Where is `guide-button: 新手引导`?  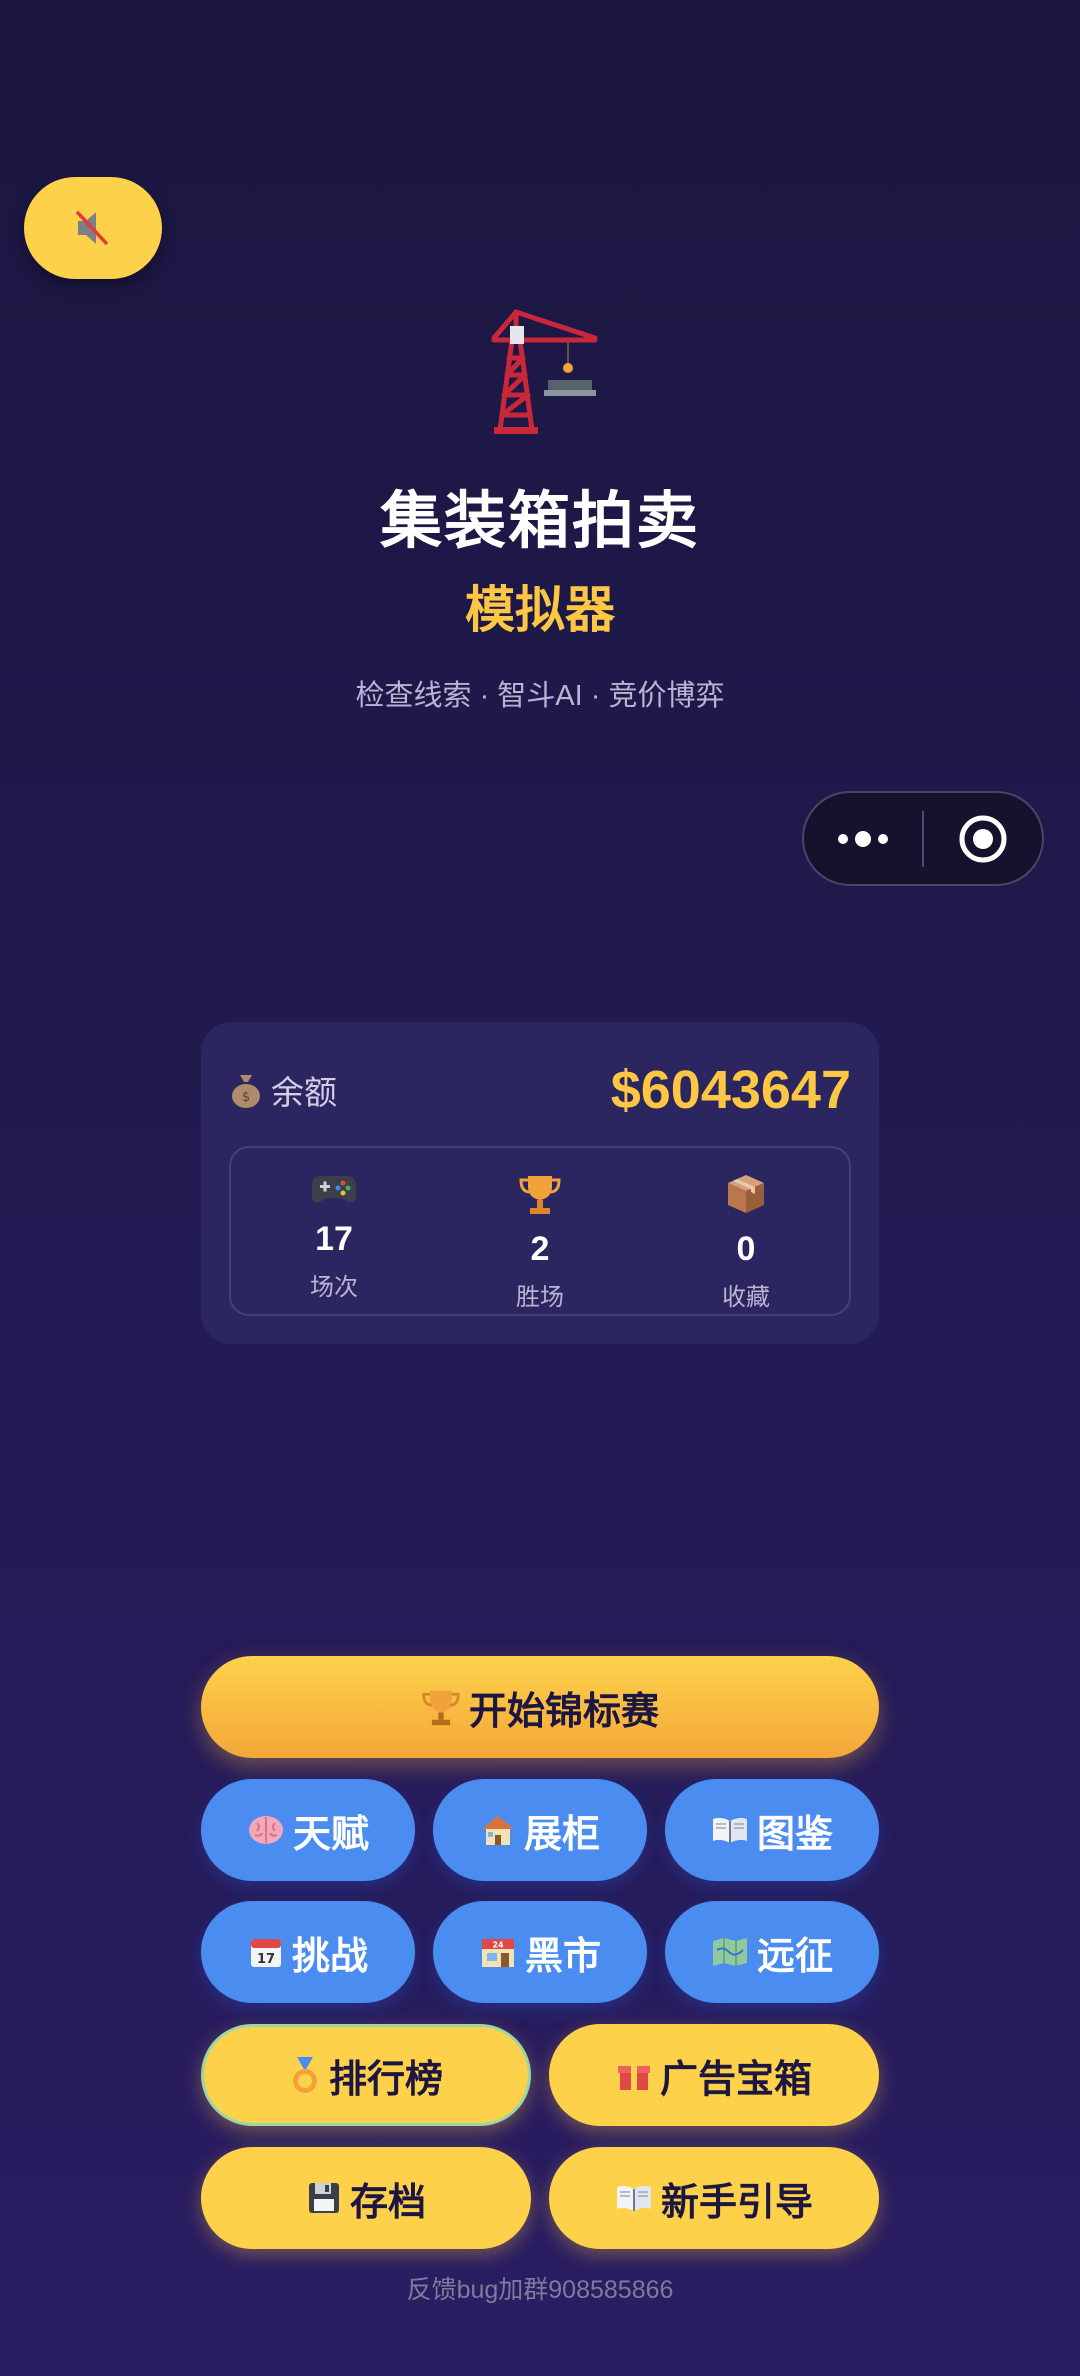 guide-button: 新手引导 is located at coordinates (714, 2198).